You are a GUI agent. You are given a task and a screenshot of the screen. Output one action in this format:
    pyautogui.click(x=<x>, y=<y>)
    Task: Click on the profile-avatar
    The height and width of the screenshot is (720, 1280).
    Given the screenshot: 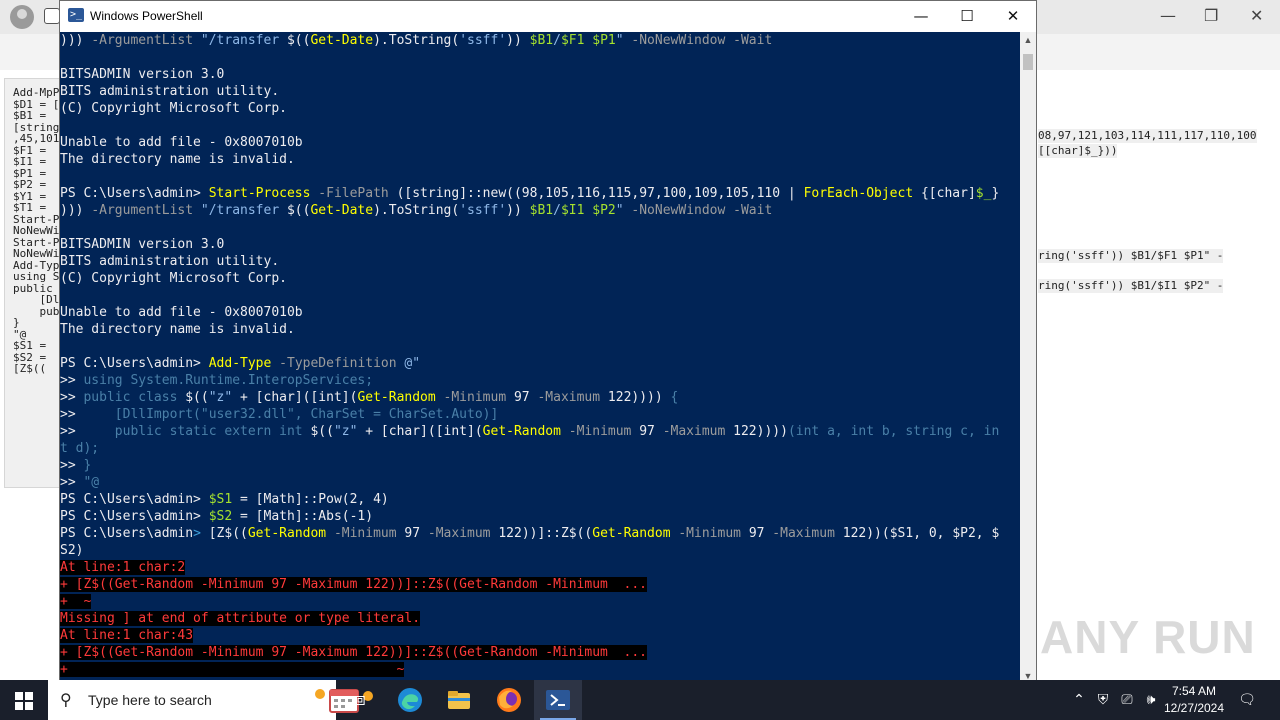 What is the action you would take?
    pyautogui.click(x=22, y=17)
    